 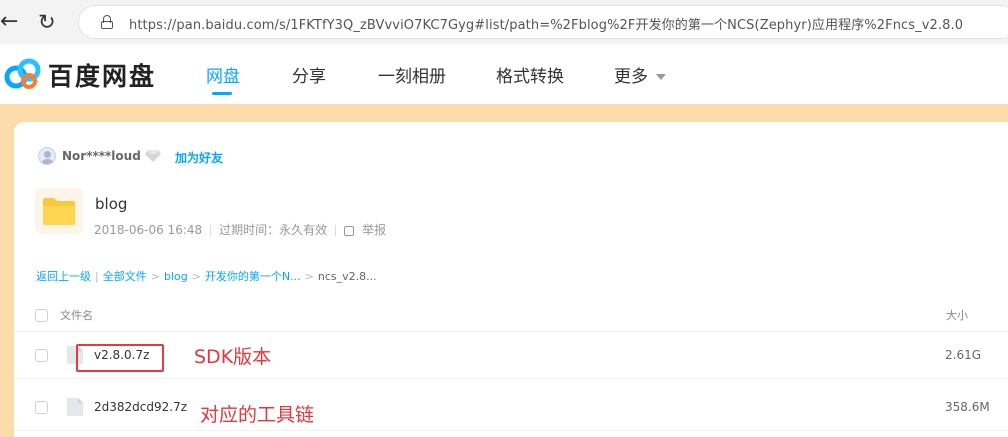 What do you see at coordinates (957, 315) in the screenshot?
I see `column-header-size: 大小` at bounding box center [957, 315].